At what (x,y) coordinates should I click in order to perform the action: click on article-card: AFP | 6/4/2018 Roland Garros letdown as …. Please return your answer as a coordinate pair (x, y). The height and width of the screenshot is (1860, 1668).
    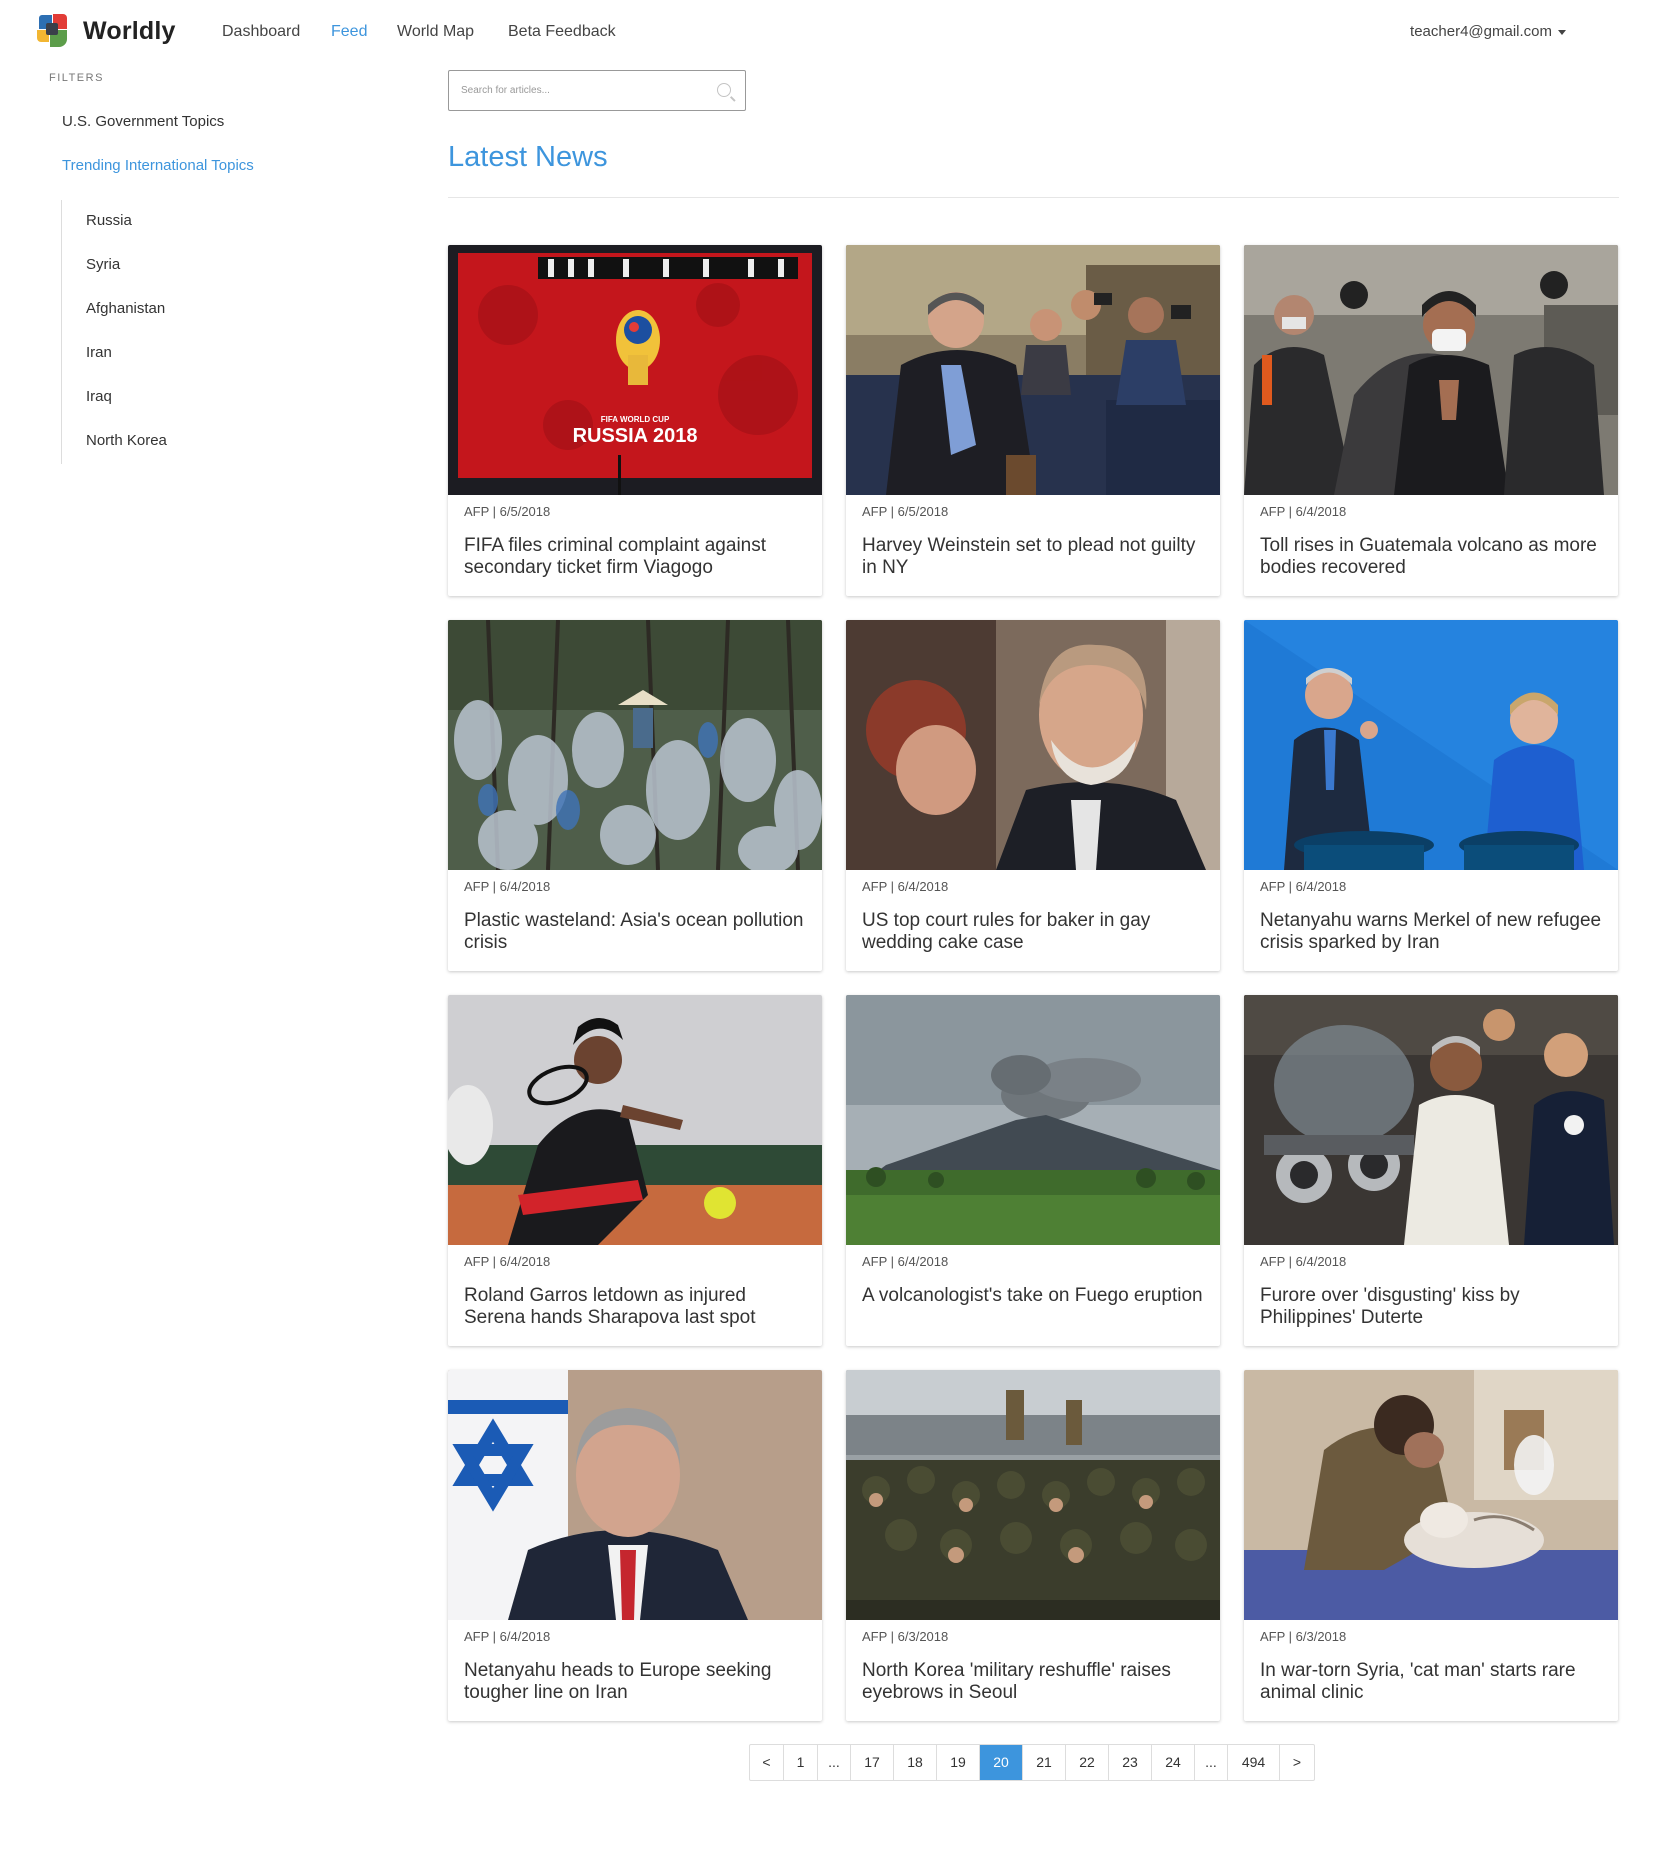
    Looking at the image, I should click on (635, 1170).